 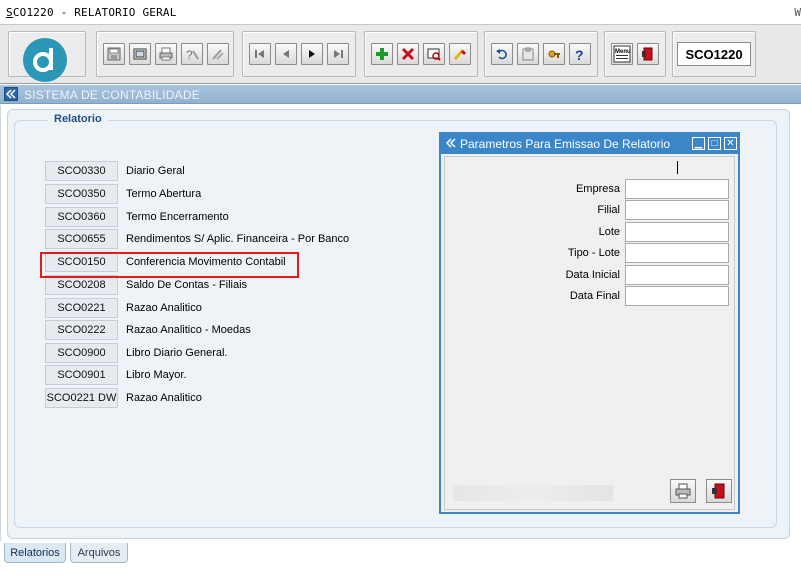 What do you see at coordinates (81, 239) in the screenshot?
I see `report-code-button: SCO0655` at bounding box center [81, 239].